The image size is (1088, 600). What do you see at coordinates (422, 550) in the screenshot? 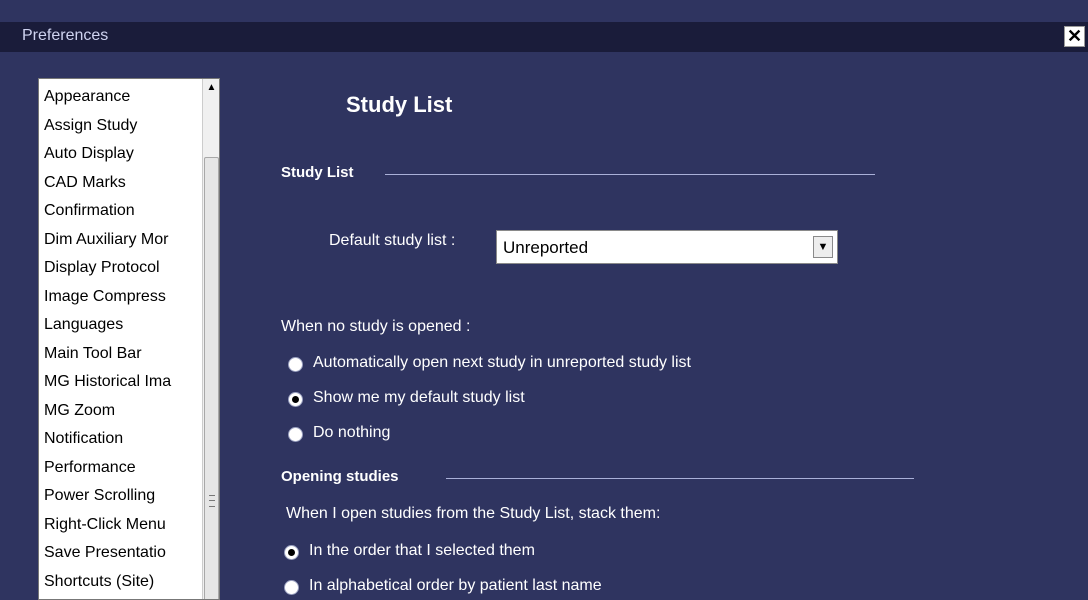
I see `radio-label: In the order that I selected them` at bounding box center [422, 550].